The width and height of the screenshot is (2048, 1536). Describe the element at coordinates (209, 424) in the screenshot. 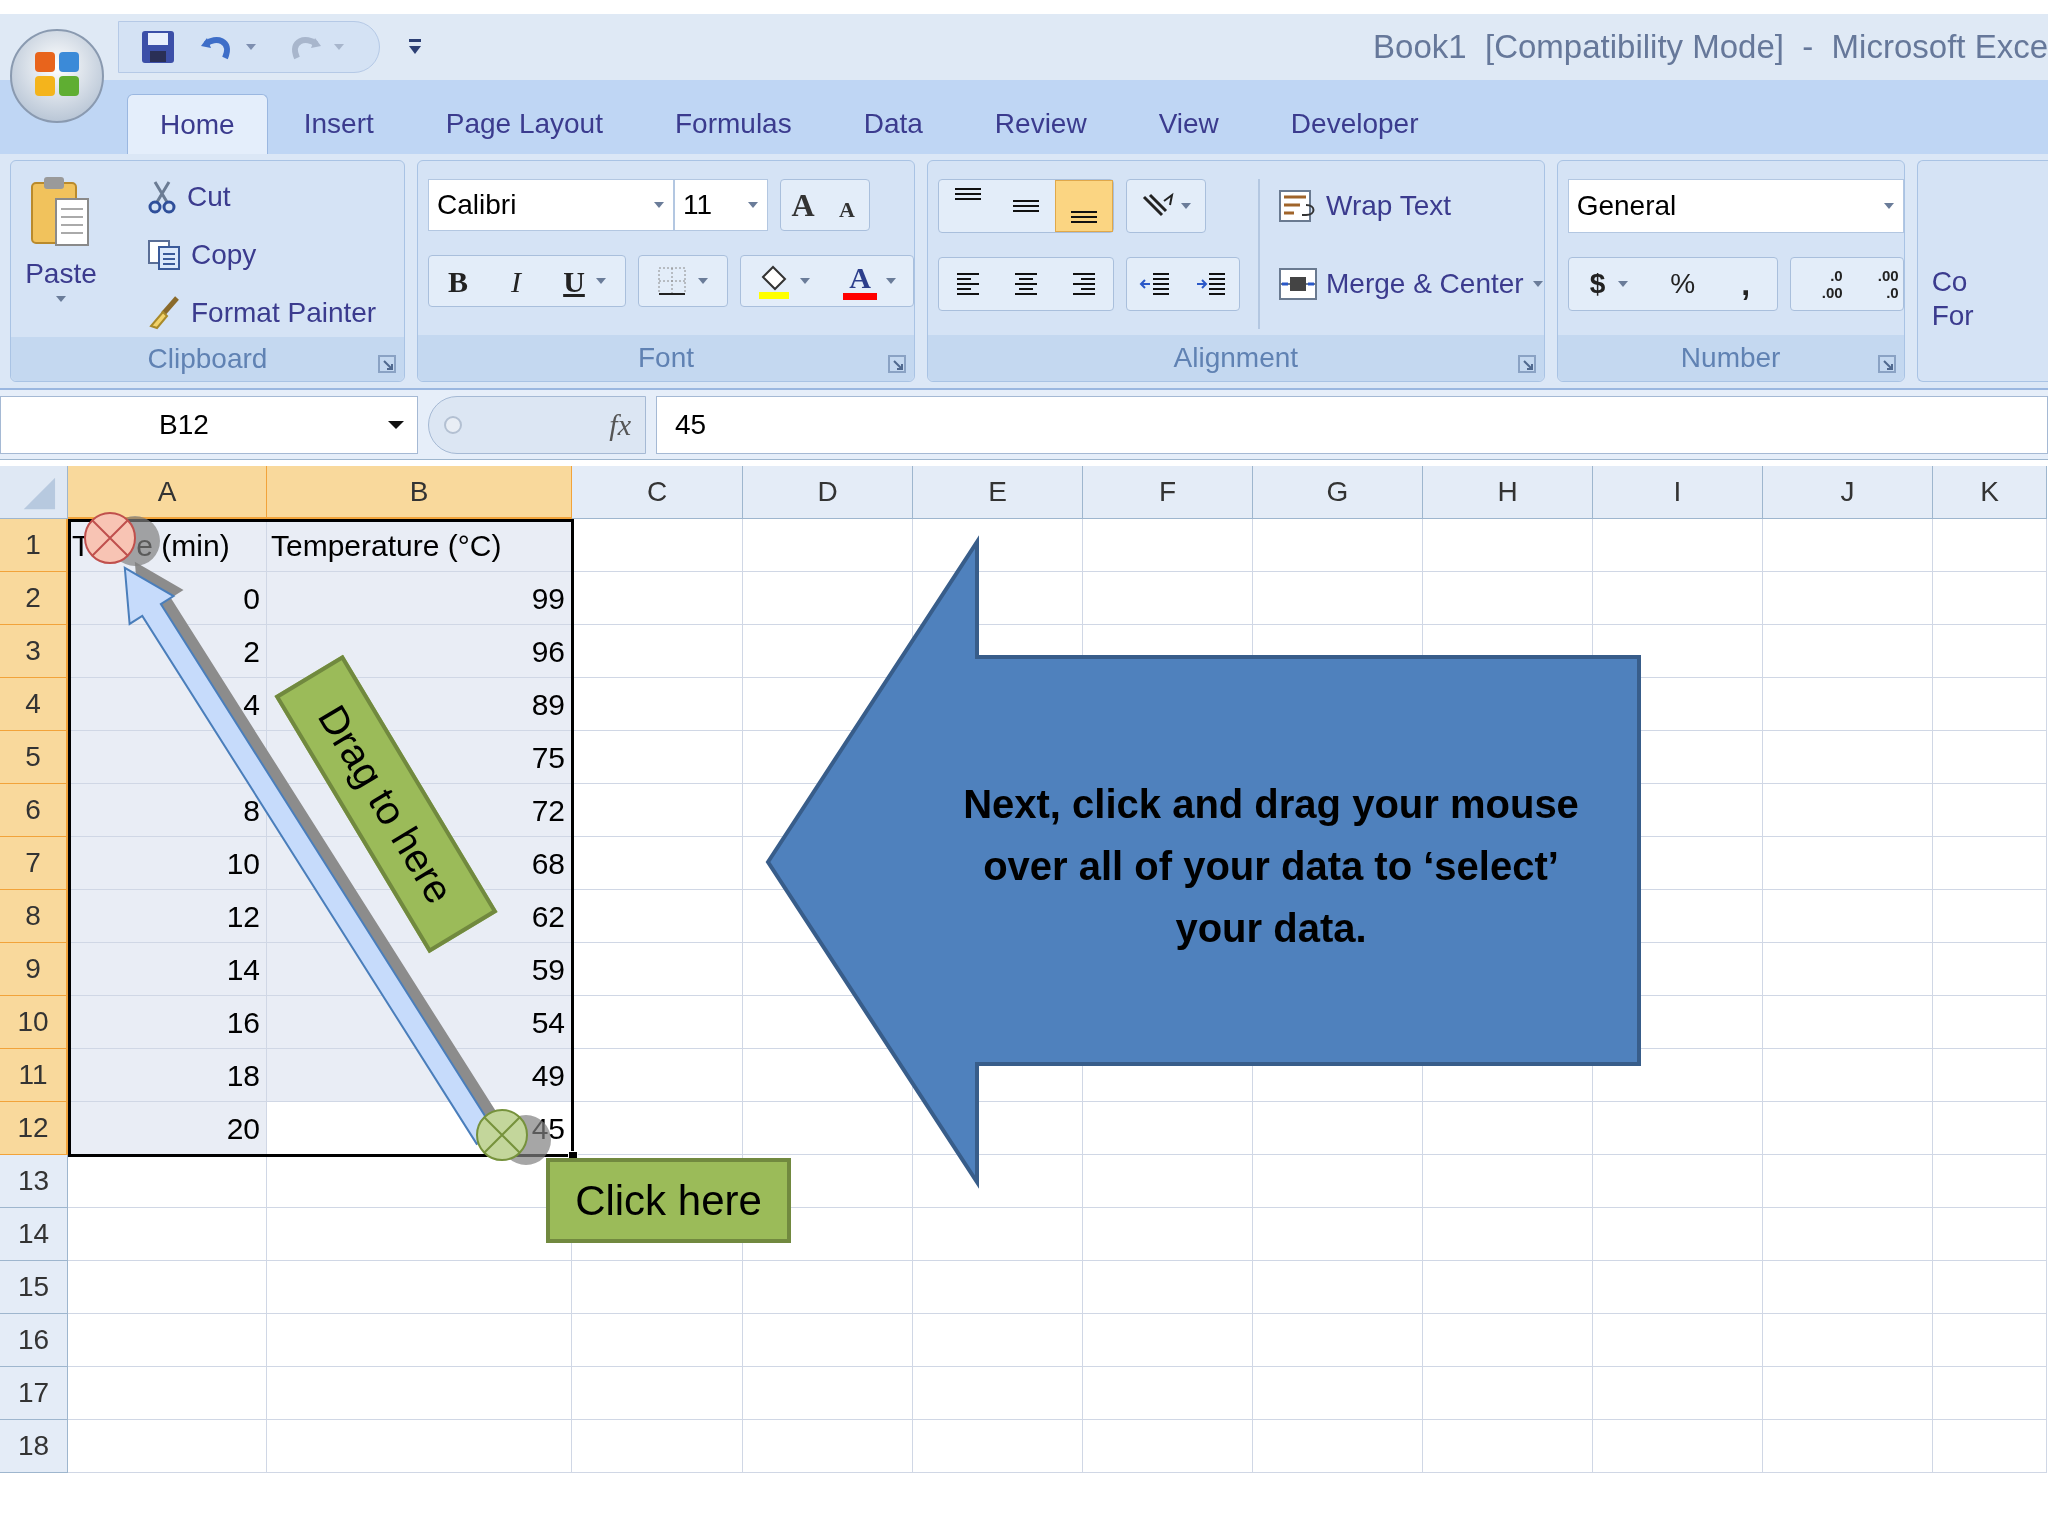

I see `name-box: B12` at that location.